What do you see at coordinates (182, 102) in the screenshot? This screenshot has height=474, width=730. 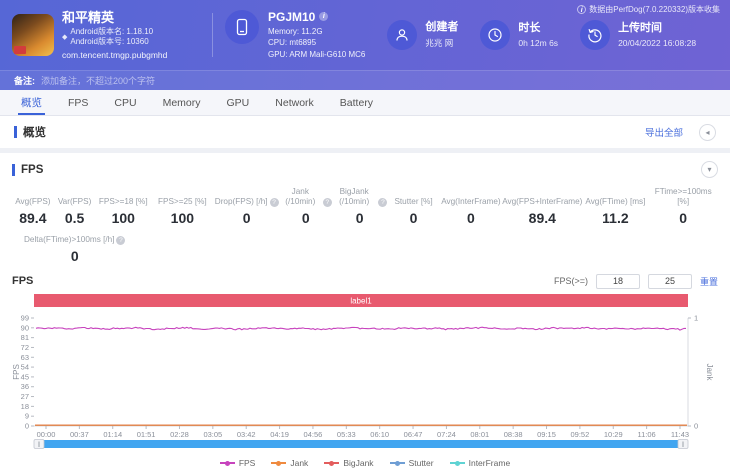 I see `tab-memory: Memory` at bounding box center [182, 102].